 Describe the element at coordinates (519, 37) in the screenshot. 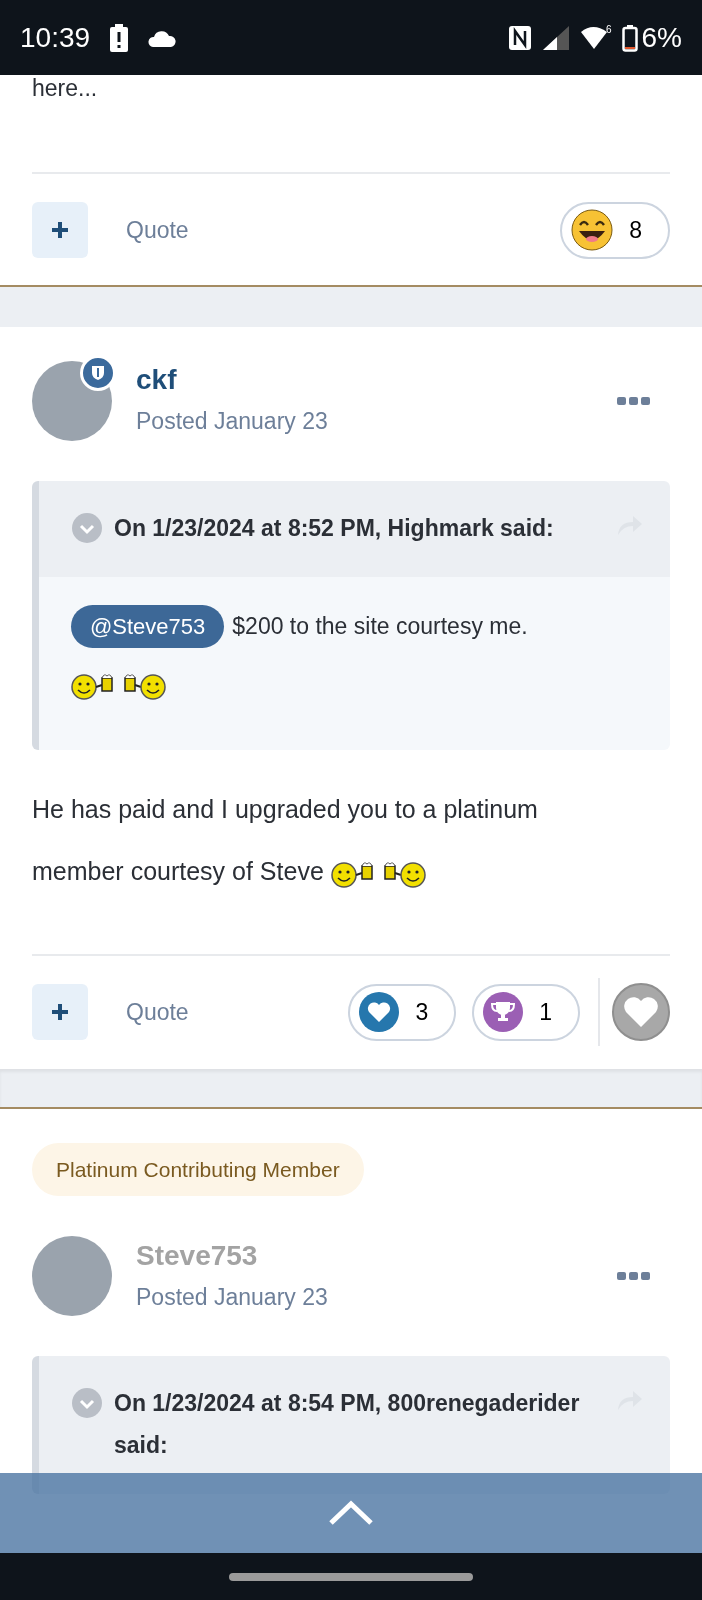

I see `nfc-icon` at that location.